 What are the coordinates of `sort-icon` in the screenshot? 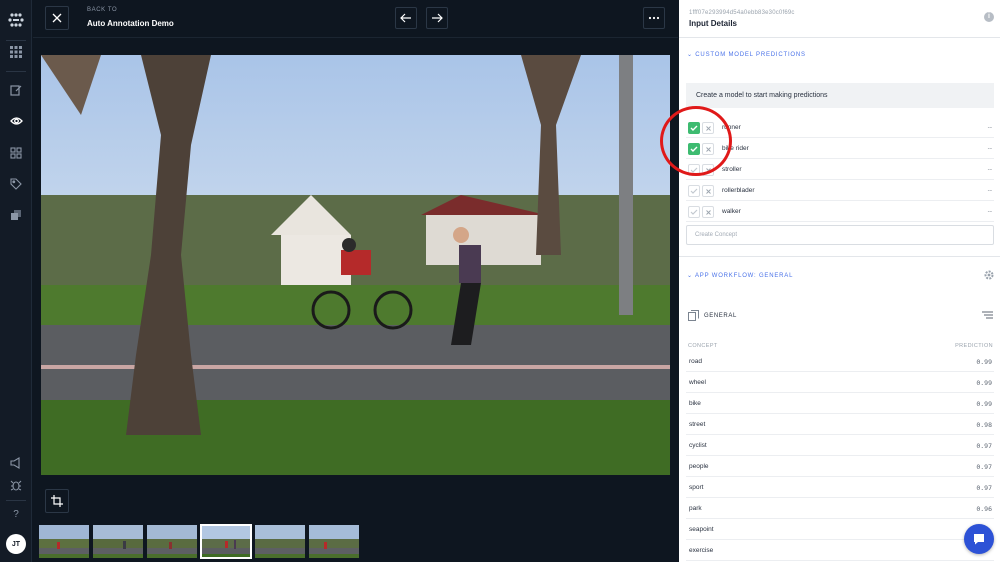 It's located at (987, 315).